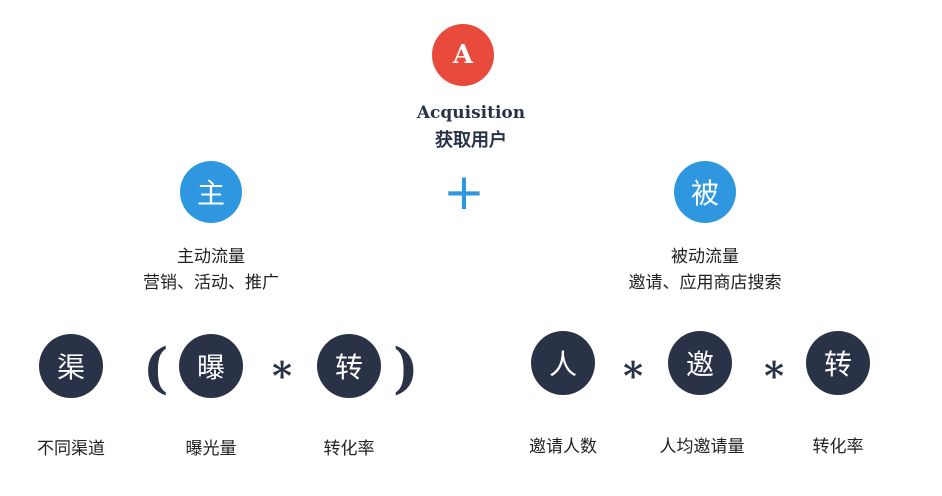 This screenshot has width=942, height=496. I want to click on passive-traffic-examples: 邀请、应用商店搜索, so click(705, 283).